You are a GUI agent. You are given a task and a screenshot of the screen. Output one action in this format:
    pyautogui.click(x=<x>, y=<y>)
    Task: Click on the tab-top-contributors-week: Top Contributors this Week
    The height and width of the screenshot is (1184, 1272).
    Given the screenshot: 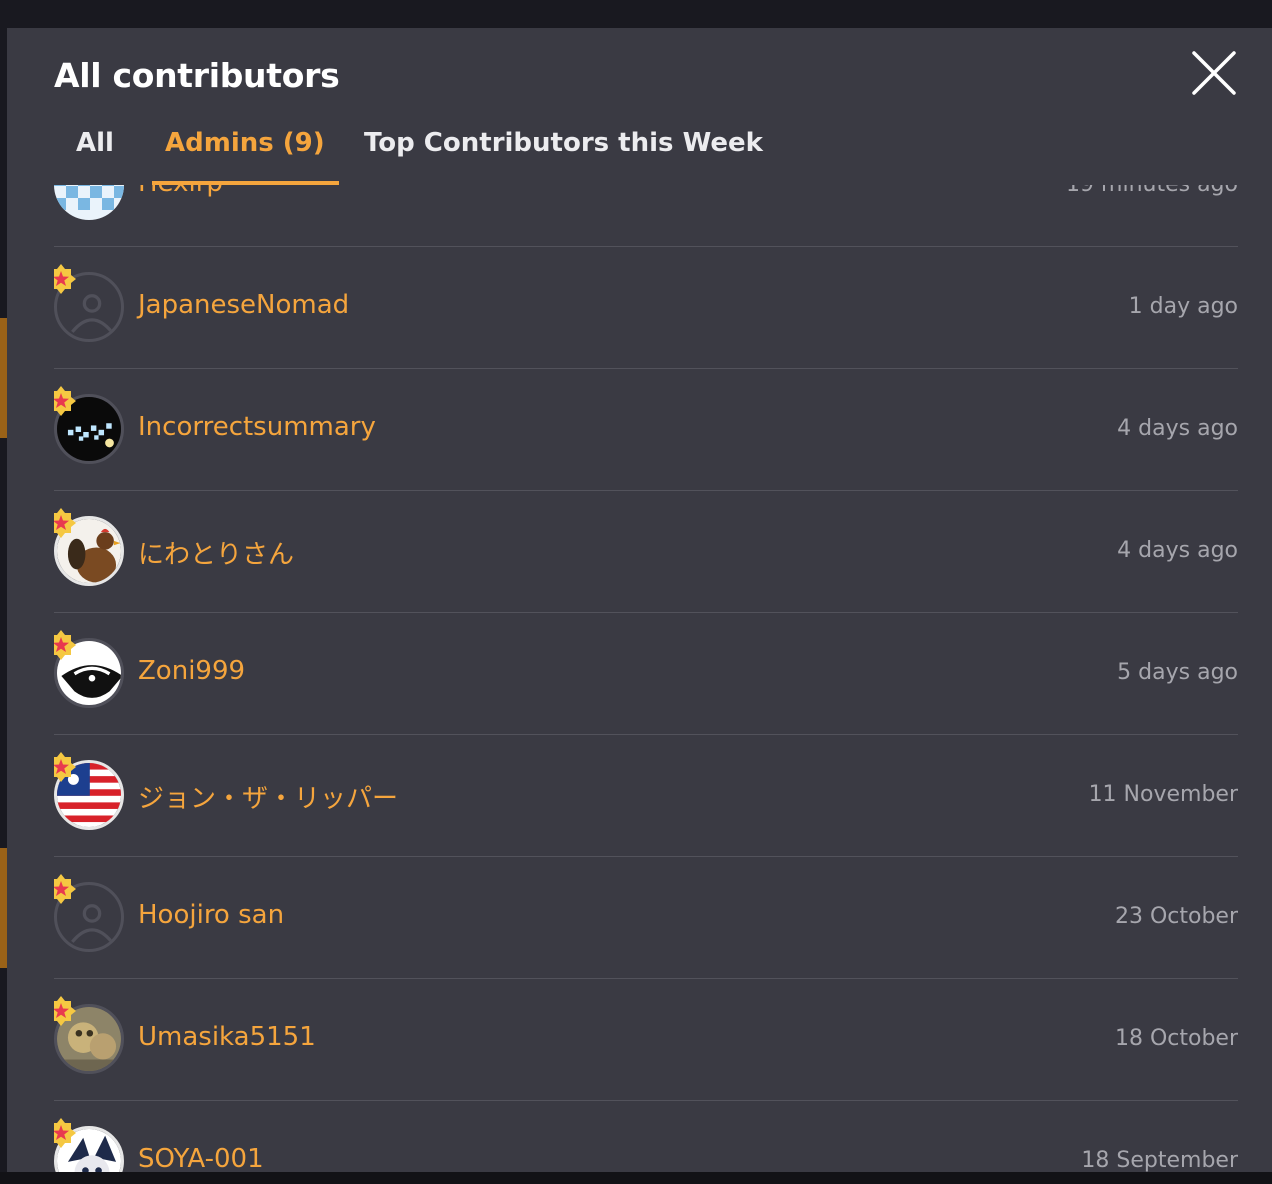 What is the action you would take?
    pyautogui.click(x=563, y=153)
    